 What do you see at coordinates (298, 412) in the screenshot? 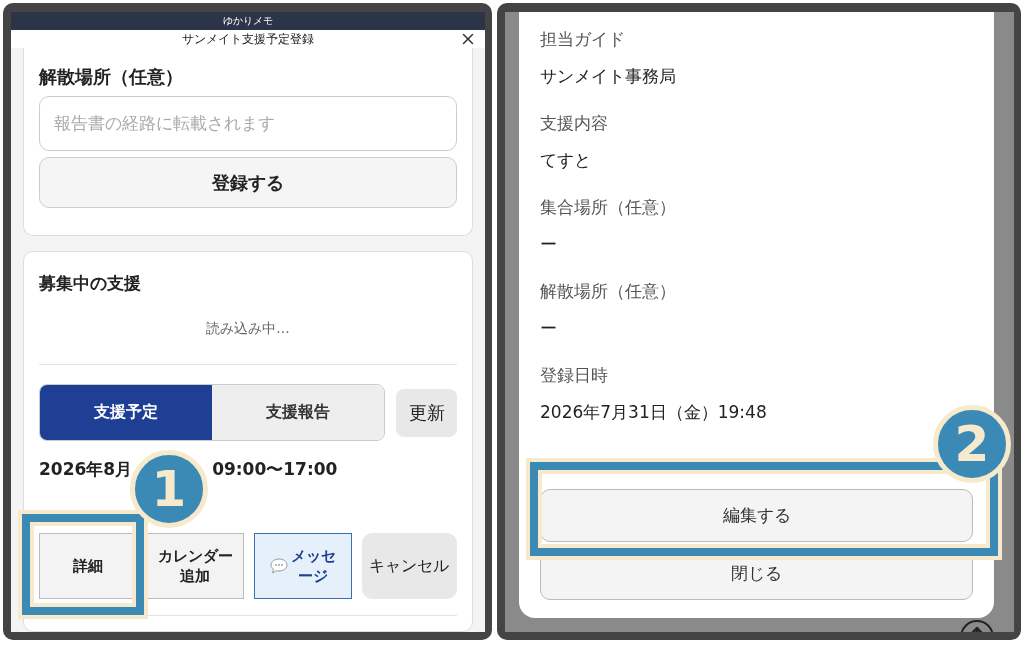
I see `tab: 支援報告` at bounding box center [298, 412].